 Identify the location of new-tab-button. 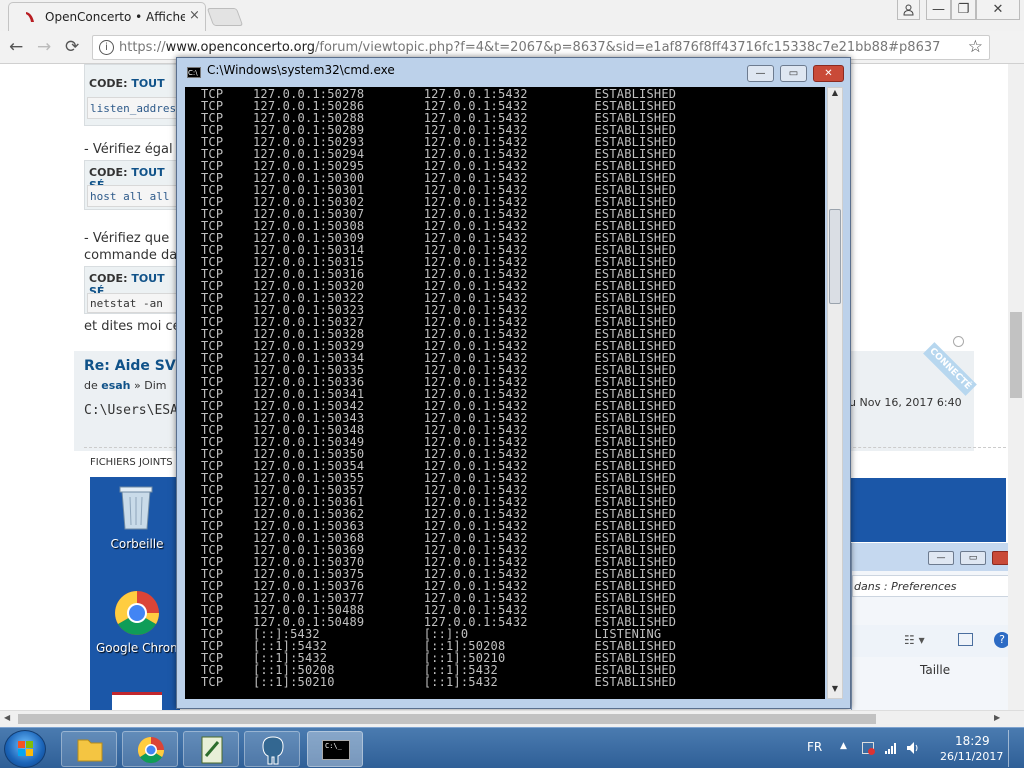
(225, 17).